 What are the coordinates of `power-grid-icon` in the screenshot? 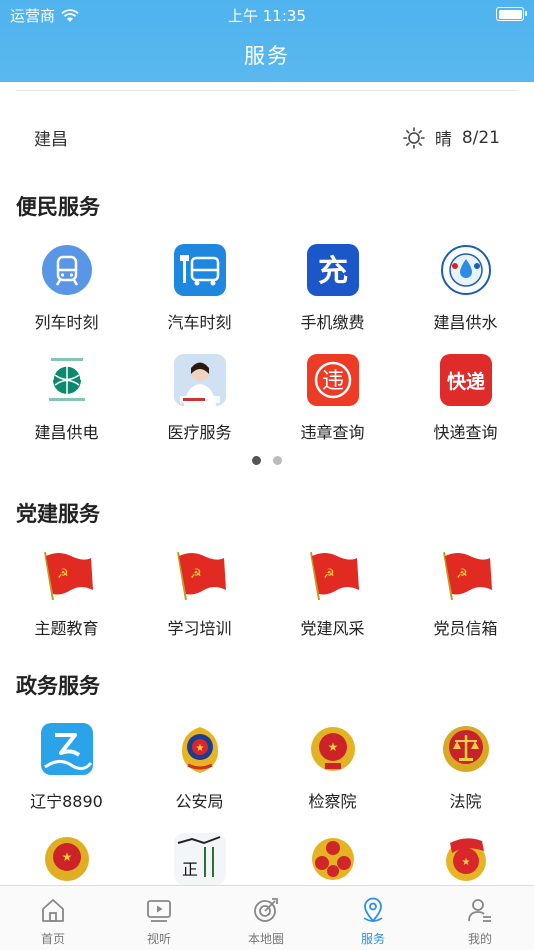 It's located at (66, 380).